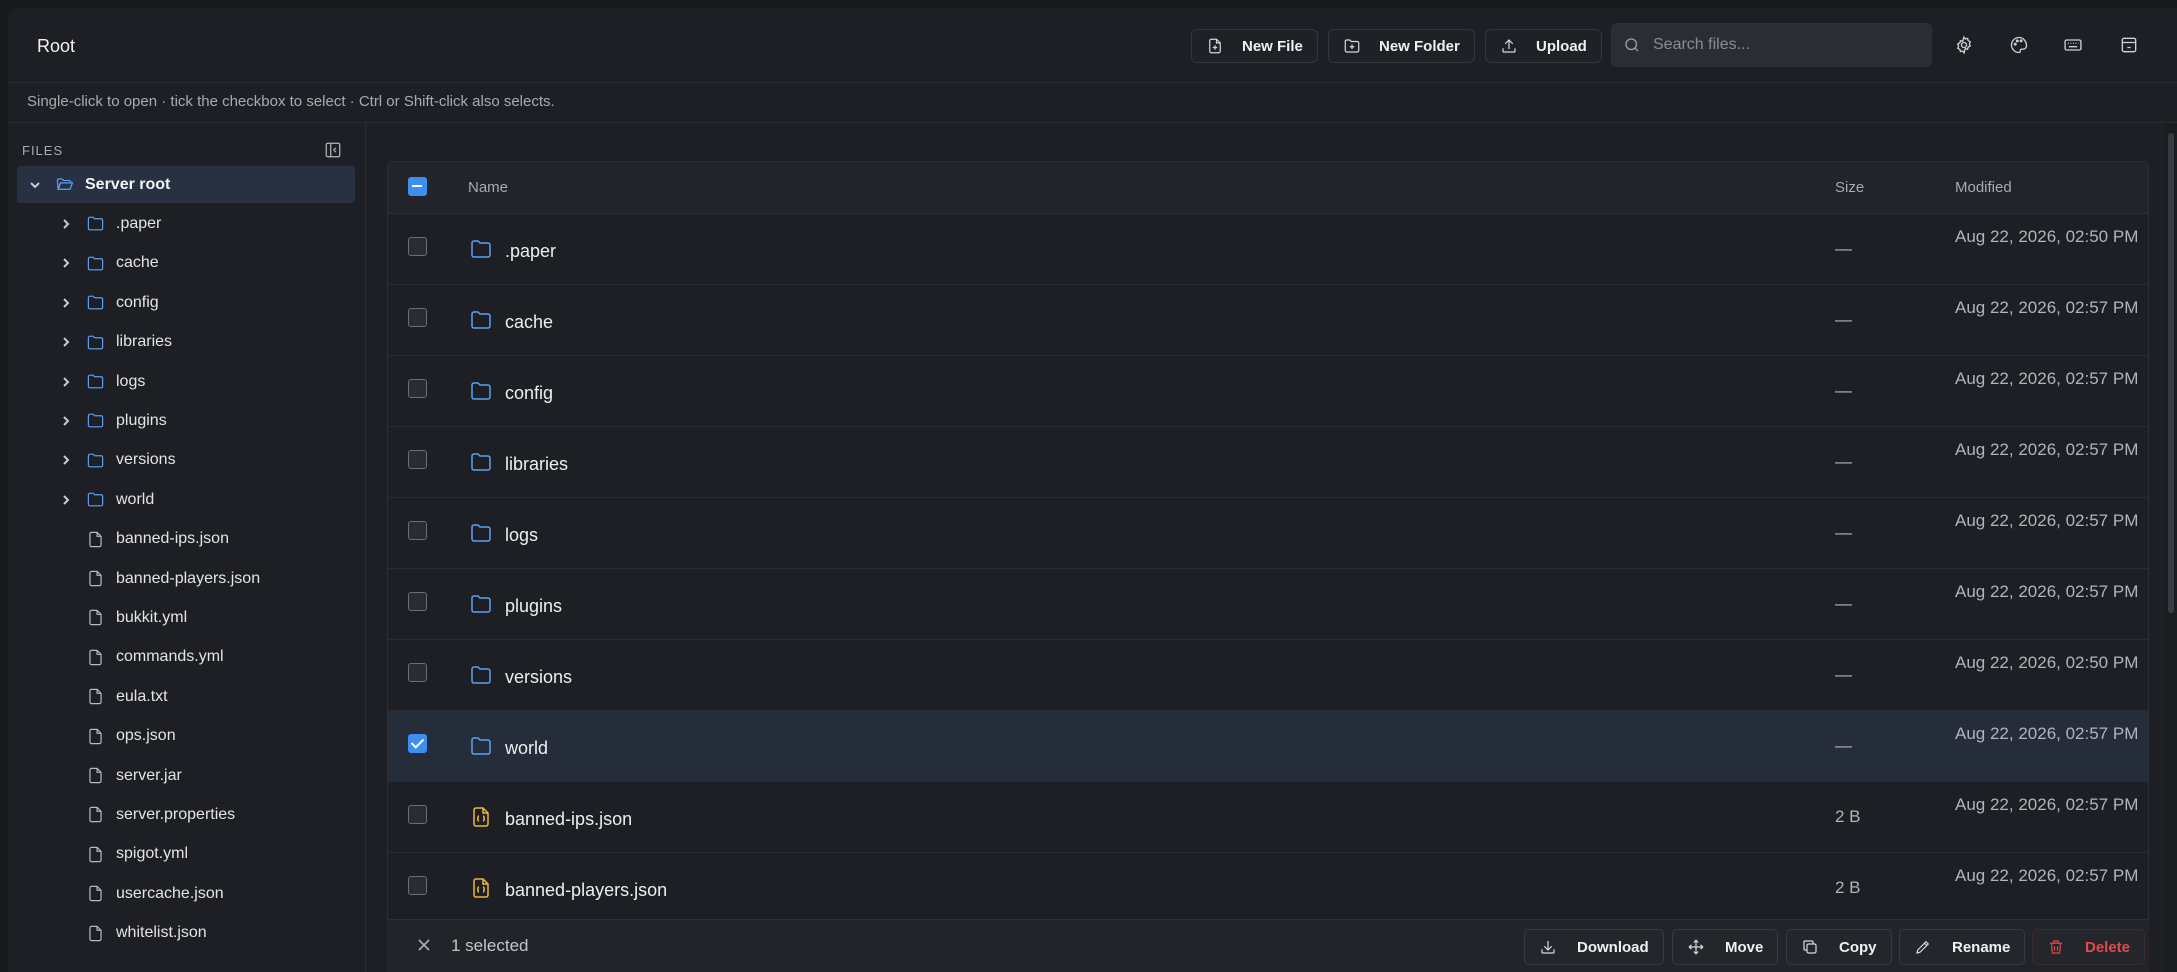 The image size is (2177, 972). What do you see at coordinates (2019, 45) in the screenshot?
I see `theme-button` at bounding box center [2019, 45].